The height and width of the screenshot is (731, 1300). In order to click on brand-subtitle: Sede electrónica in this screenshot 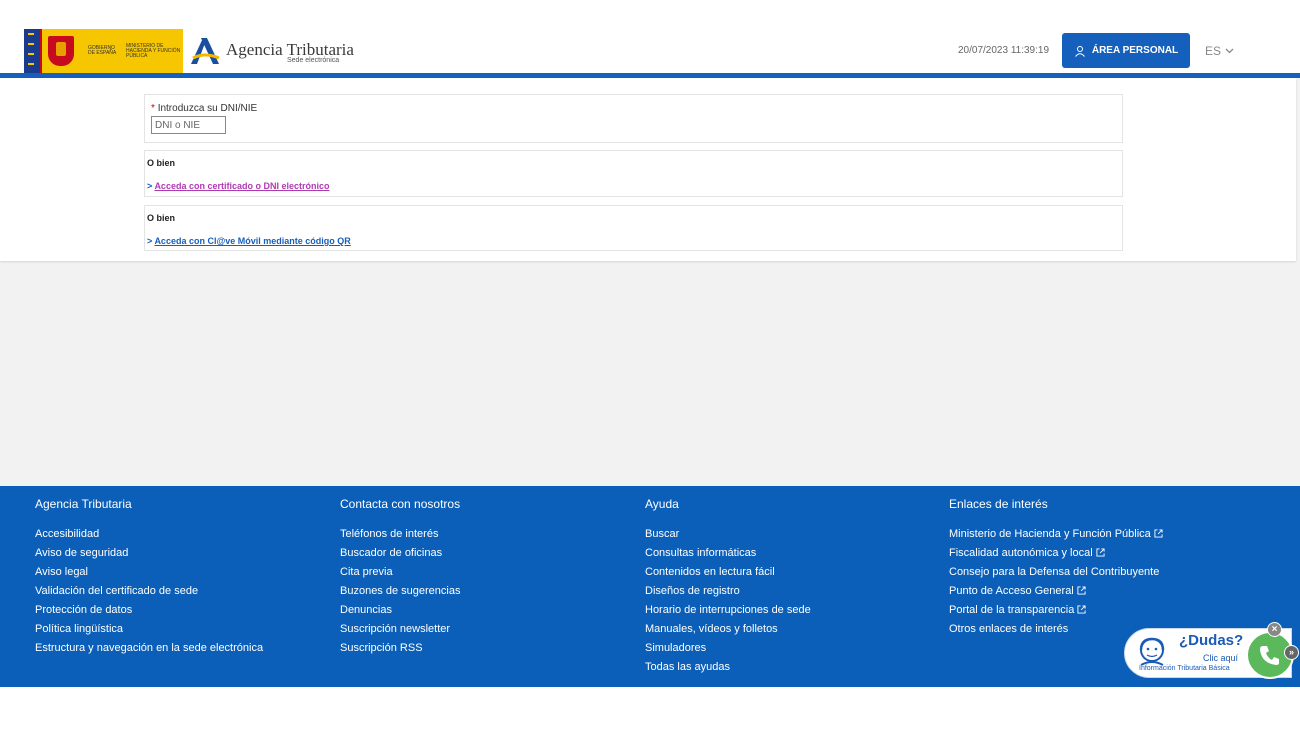, I will do `click(313, 60)`.